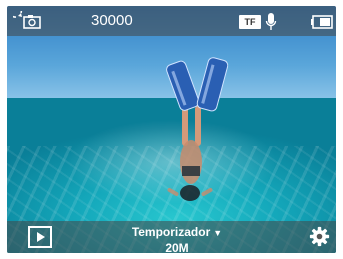 The height and width of the screenshot is (259, 343). I want to click on status-bar: 30000 TF, so click(171, 21).